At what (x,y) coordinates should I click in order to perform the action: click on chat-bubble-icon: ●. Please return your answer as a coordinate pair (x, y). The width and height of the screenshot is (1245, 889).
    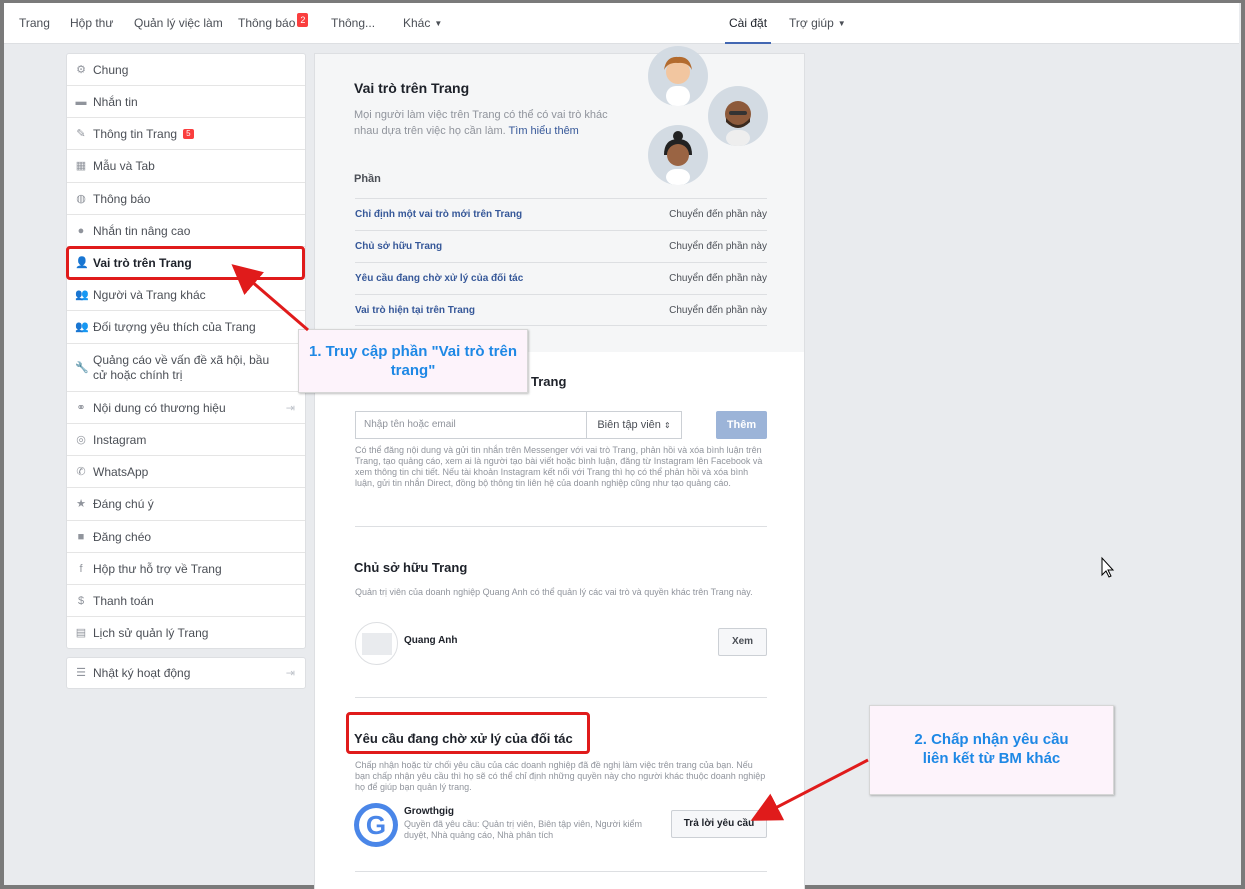
    Looking at the image, I should click on (81, 230).